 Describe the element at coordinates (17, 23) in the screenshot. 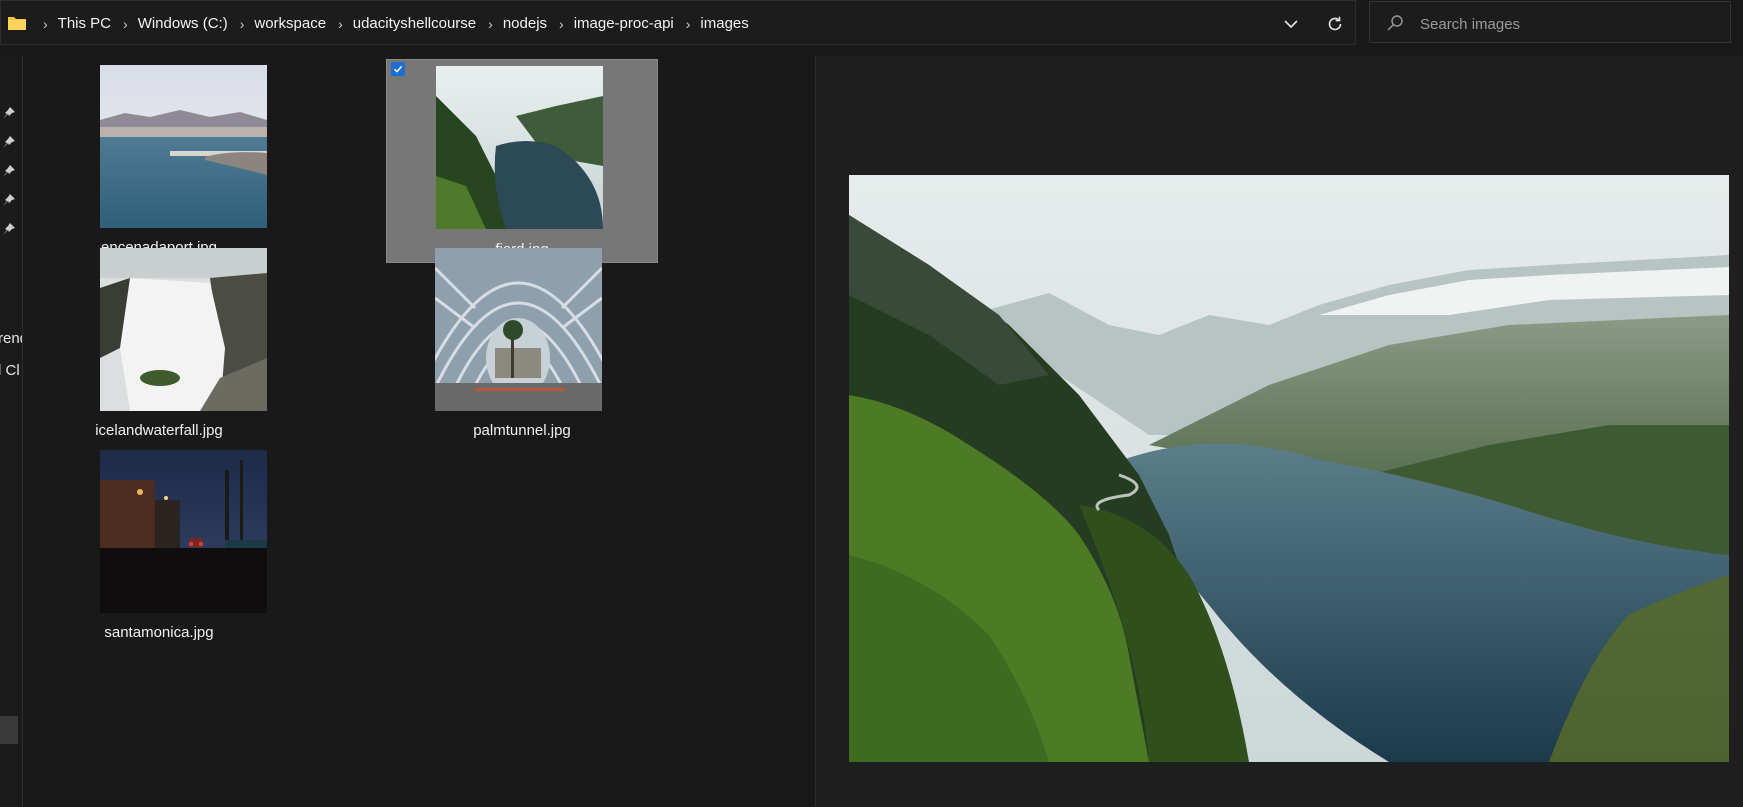

I see `folder-icon` at that location.